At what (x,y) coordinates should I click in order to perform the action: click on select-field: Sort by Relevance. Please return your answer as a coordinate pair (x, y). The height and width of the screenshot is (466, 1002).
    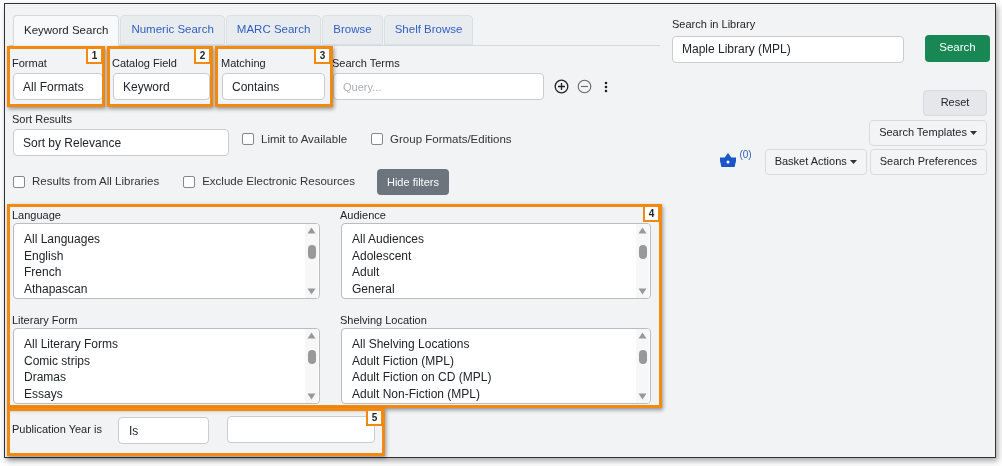
    Looking at the image, I should click on (121, 142).